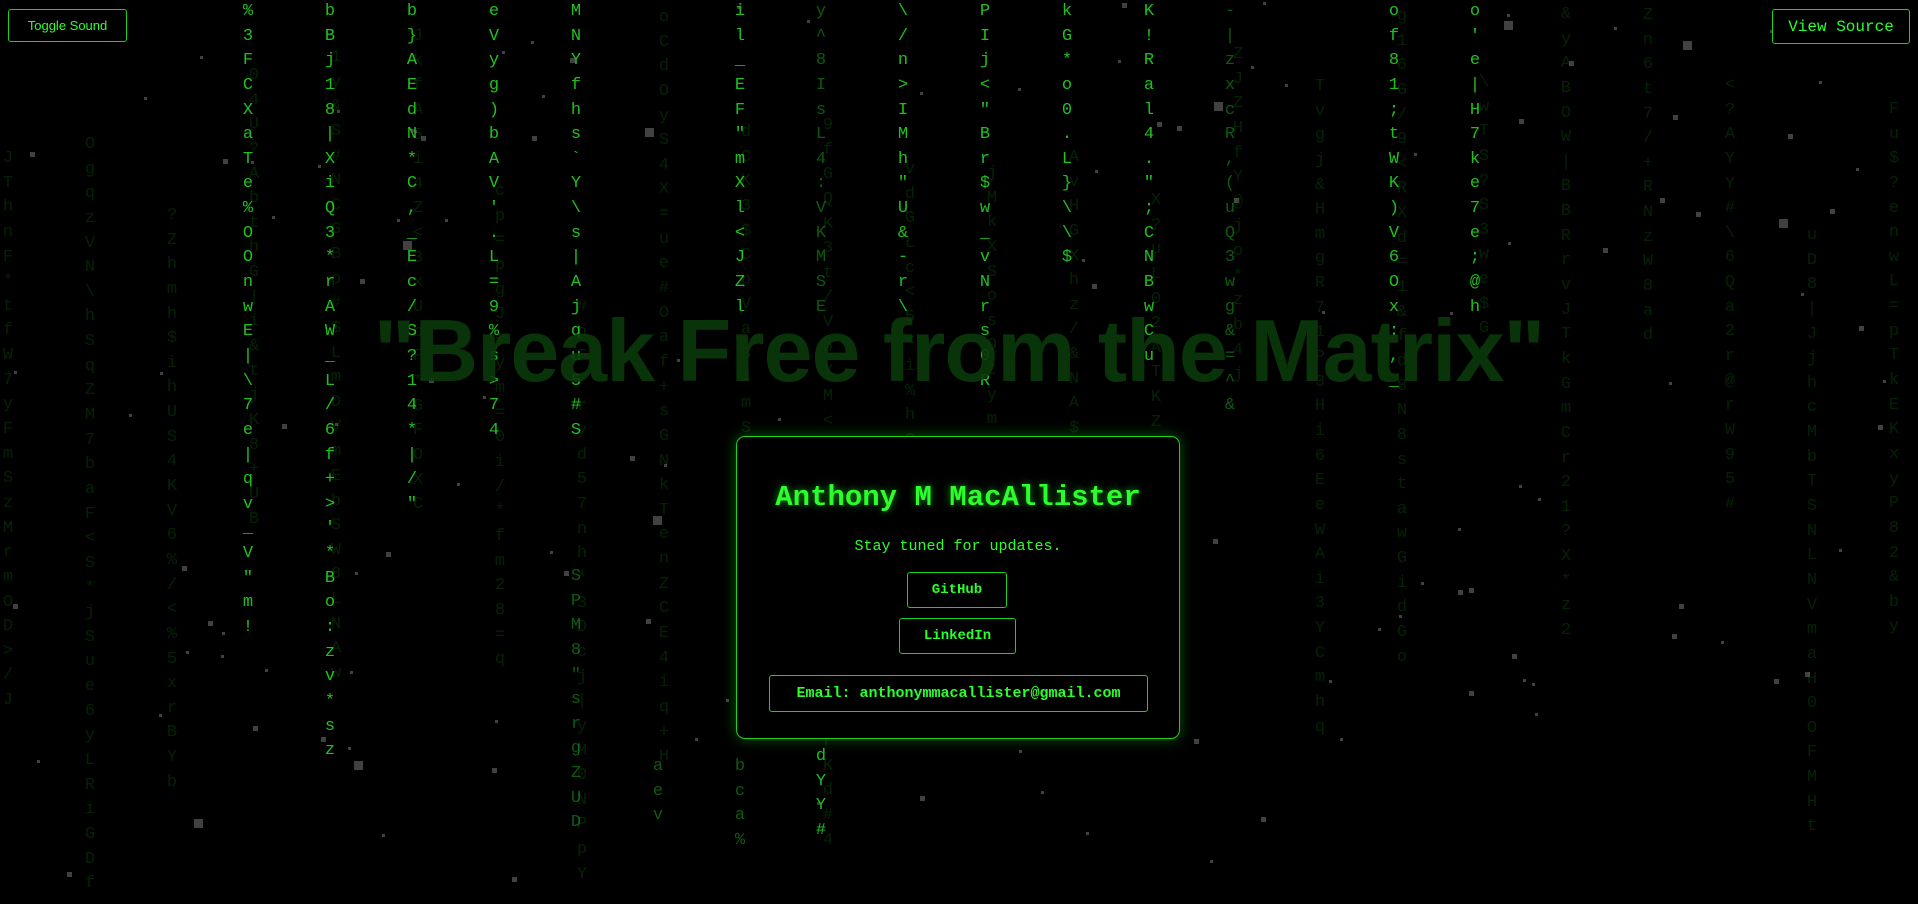 The width and height of the screenshot is (1918, 904). Describe the element at coordinates (90, 514) in the screenshot. I see `rain-background-column: Og q z V N \ h Sq Z M 7 b a F < S * j Su e 6 y L Ri G Df` at that location.